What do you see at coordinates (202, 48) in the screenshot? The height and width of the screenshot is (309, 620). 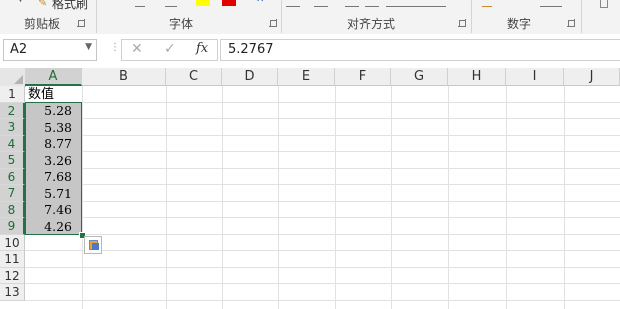 I see `insert-function-button: fx` at bounding box center [202, 48].